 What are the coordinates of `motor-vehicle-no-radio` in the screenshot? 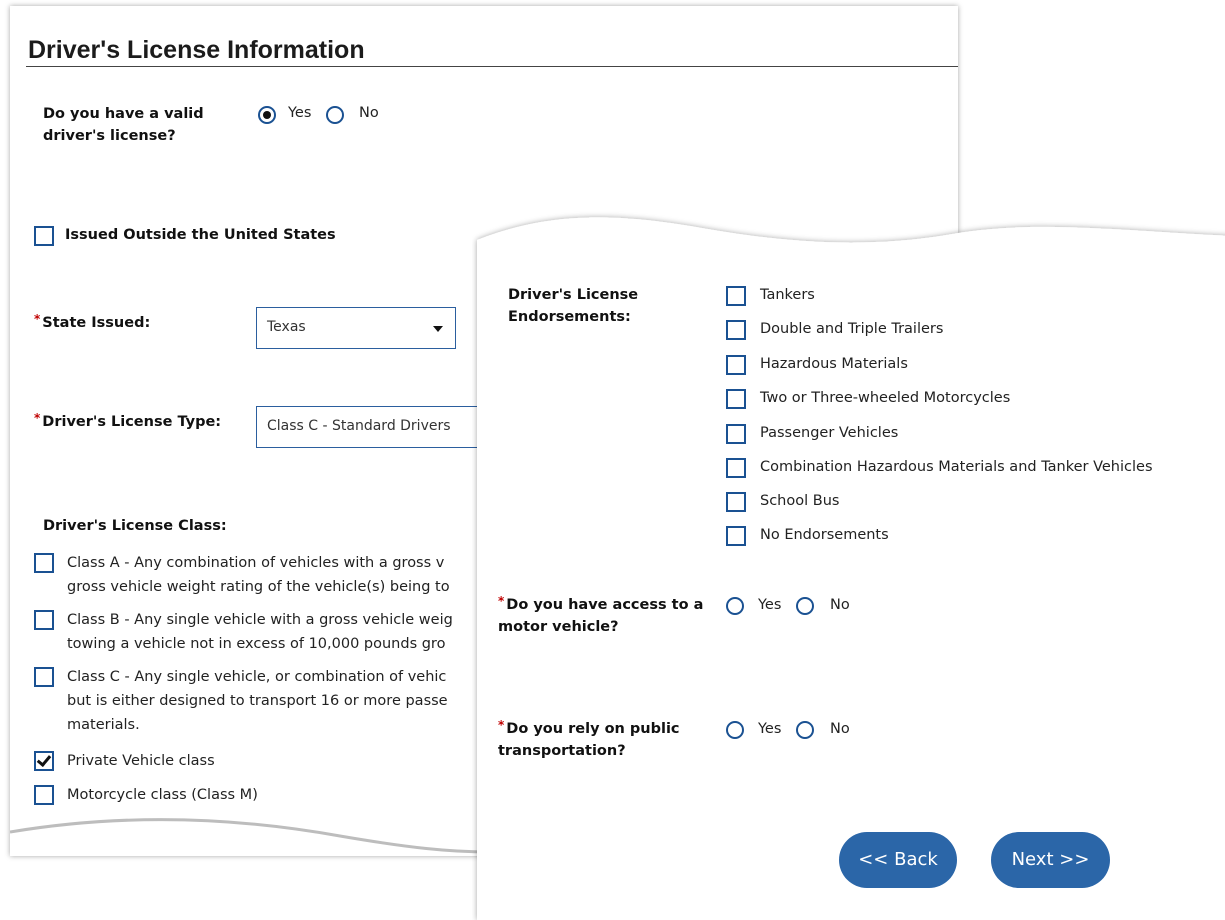 It's located at (805, 606).